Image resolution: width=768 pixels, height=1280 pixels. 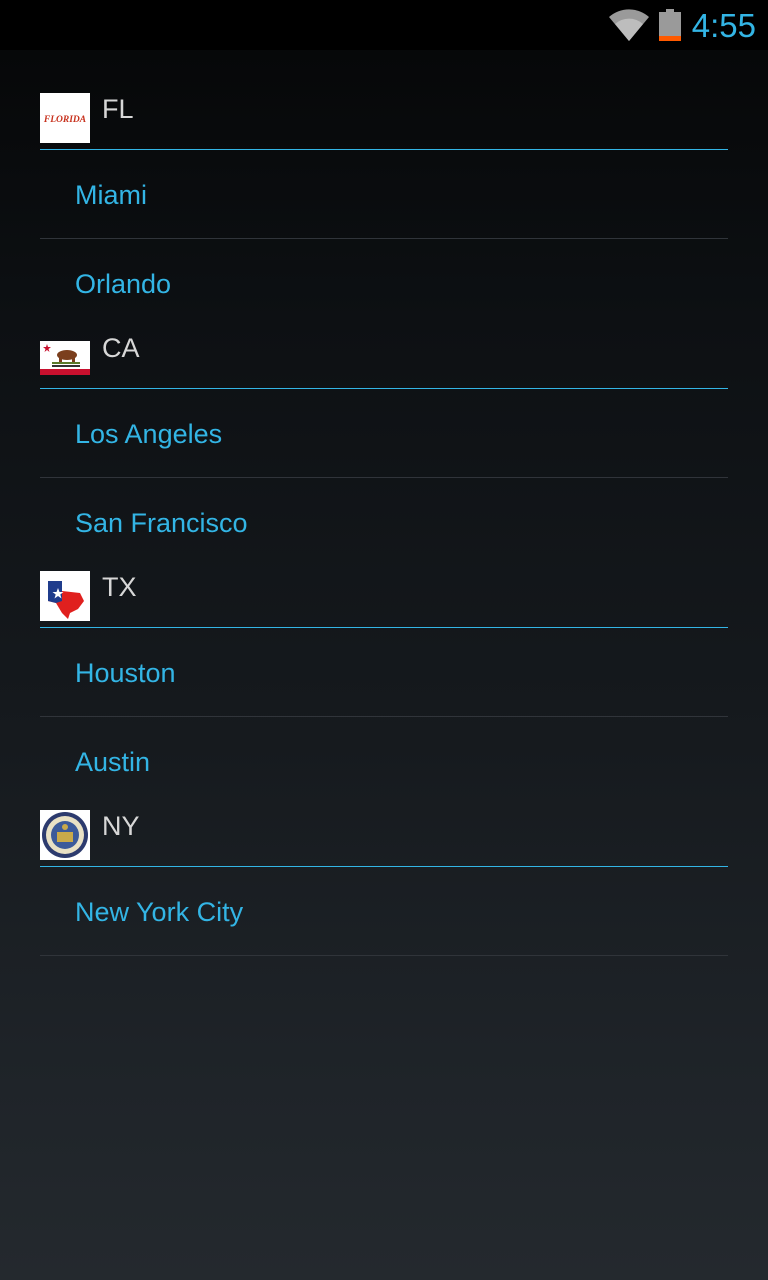 I want to click on state-label: NY, so click(x=121, y=826).